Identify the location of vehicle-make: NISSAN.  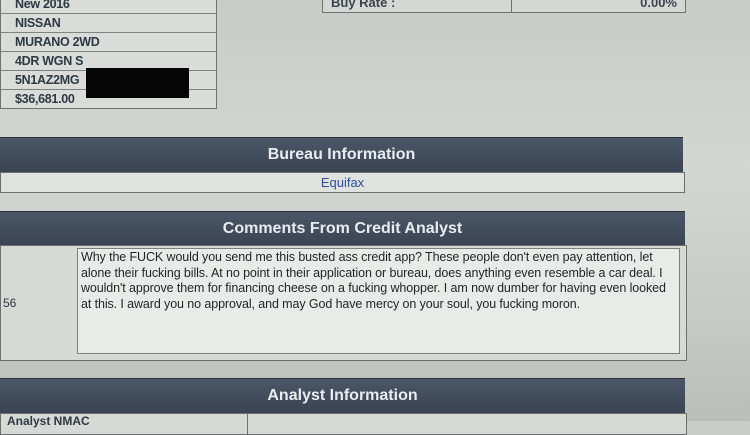
(108, 23).